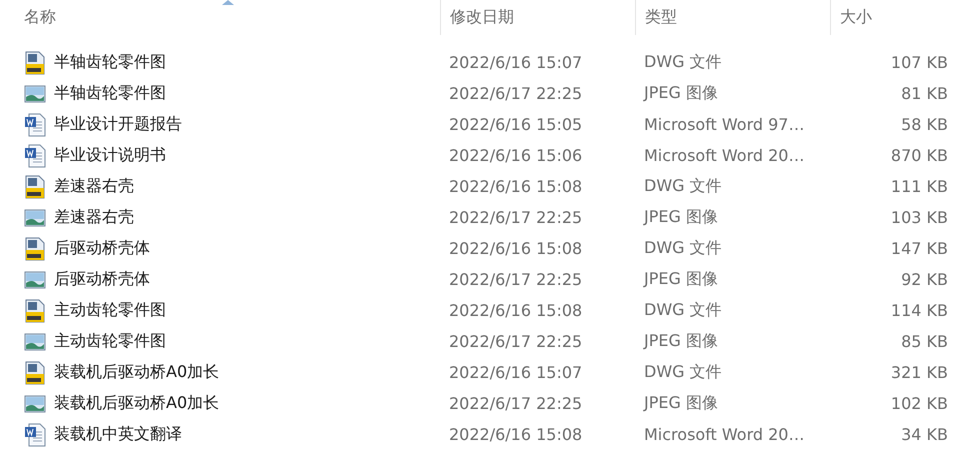 This screenshot has height=461, width=973. What do you see at coordinates (919, 248) in the screenshot?
I see `file-size: 147 KB` at bounding box center [919, 248].